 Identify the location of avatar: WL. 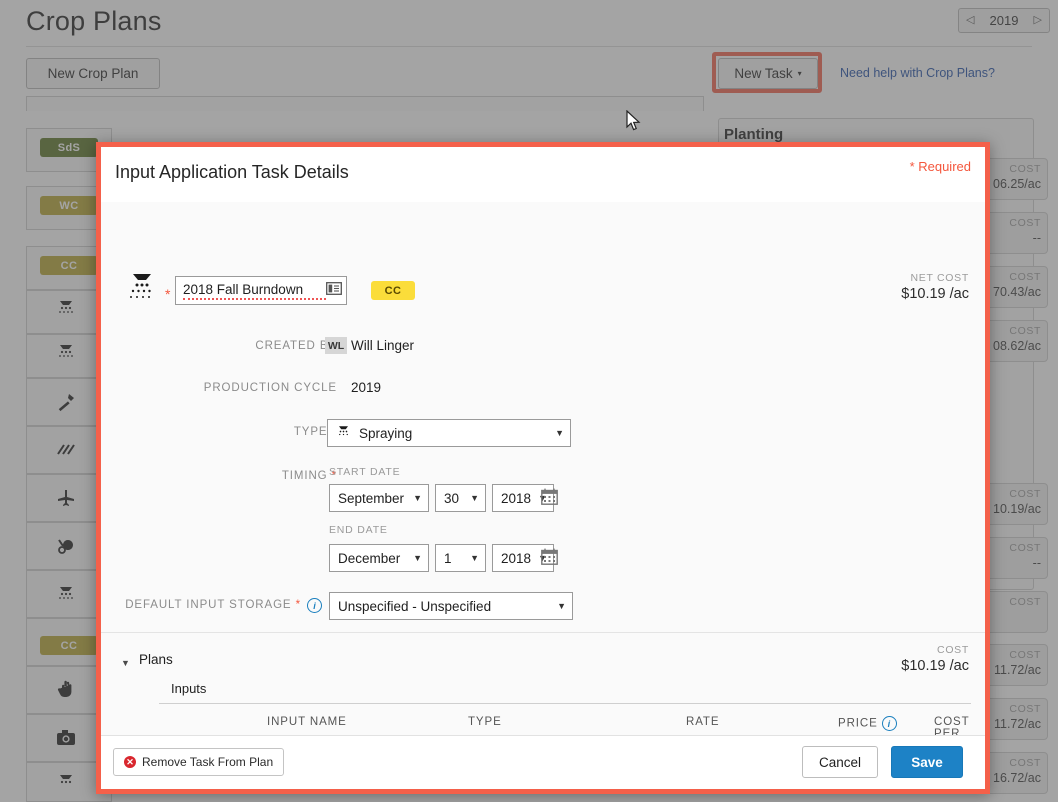
(336, 345).